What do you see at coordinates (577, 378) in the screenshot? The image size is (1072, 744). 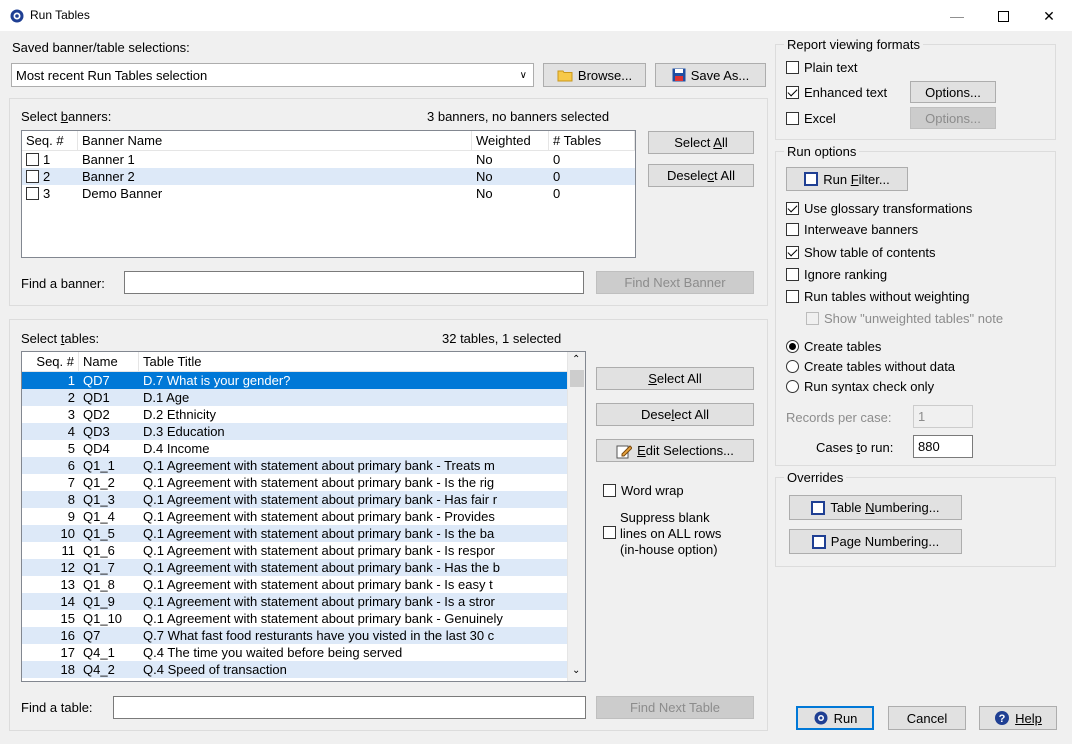 I see `scroll-thumb` at bounding box center [577, 378].